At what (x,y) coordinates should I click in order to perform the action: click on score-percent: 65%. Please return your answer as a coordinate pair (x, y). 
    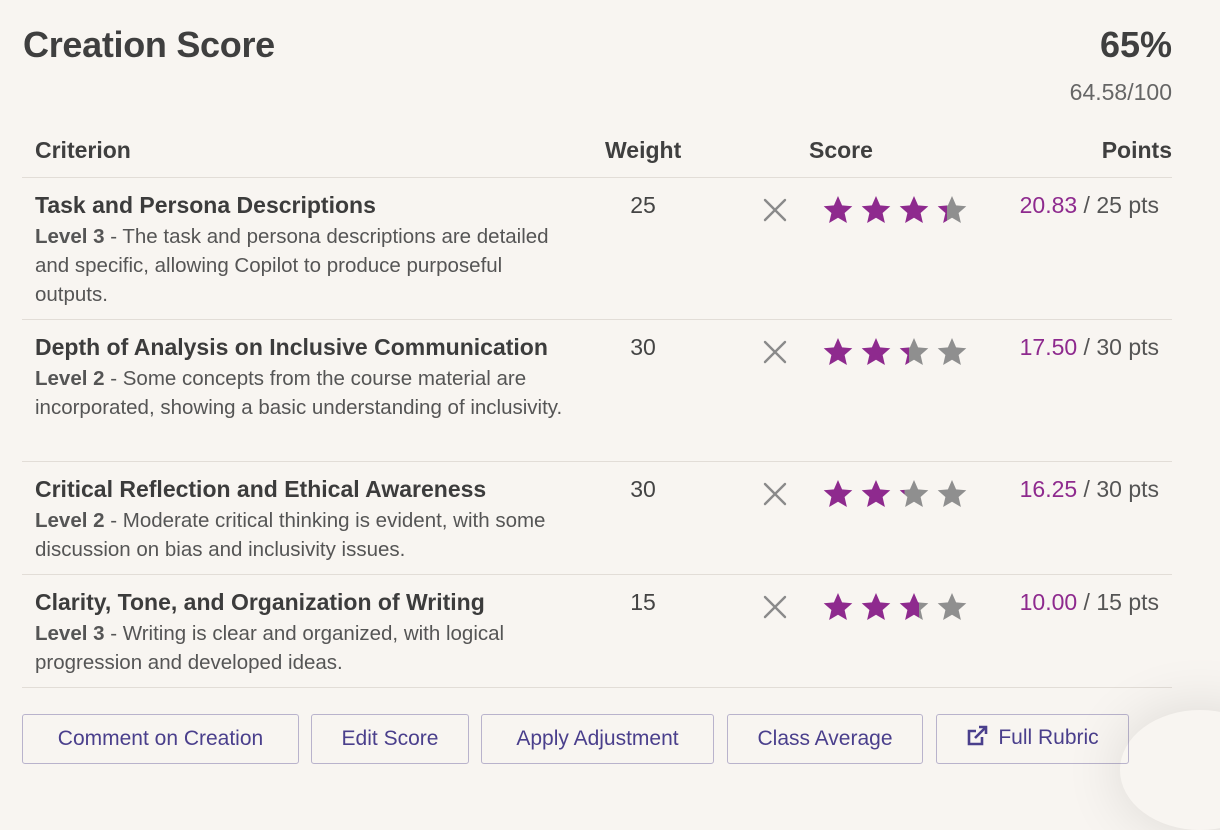
    Looking at the image, I should click on (1136, 45).